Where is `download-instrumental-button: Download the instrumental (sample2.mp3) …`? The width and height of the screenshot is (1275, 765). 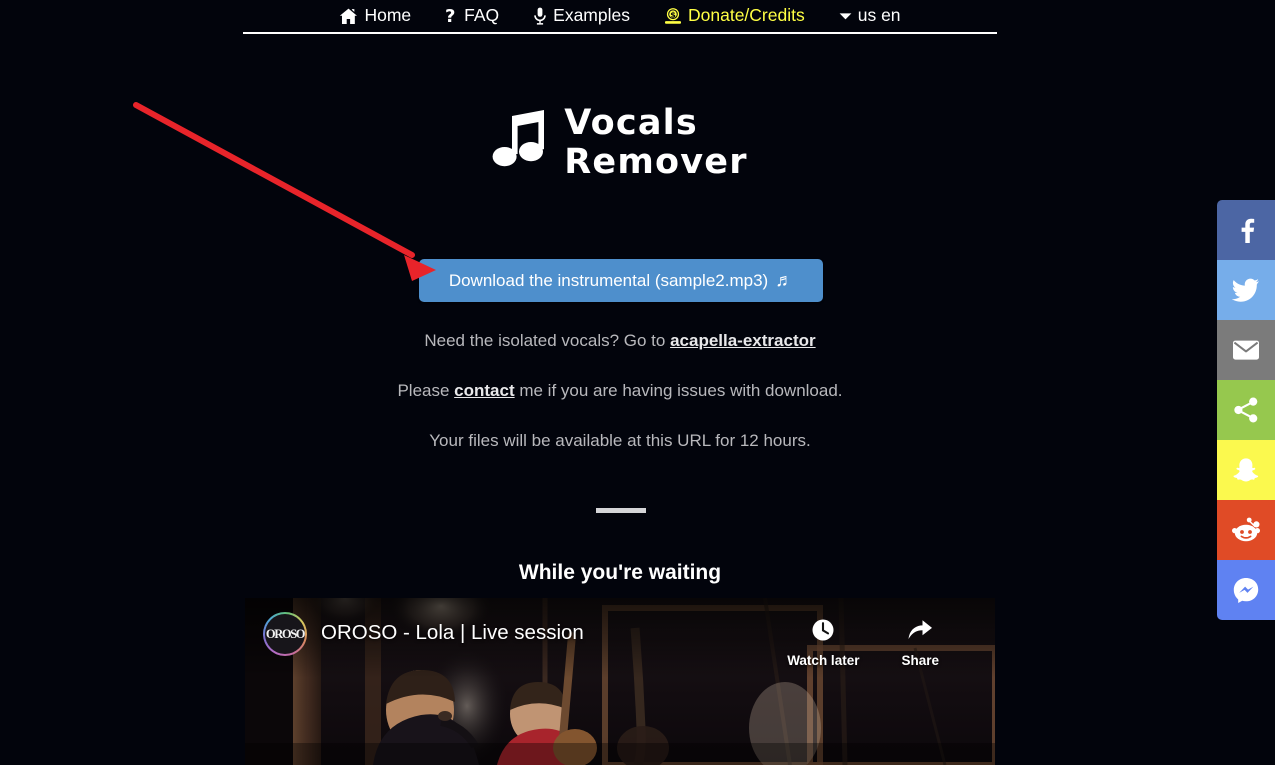 download-instrumental-button: Download the instrumental (sample2.mp3) … is located at coordinates (621, 280).